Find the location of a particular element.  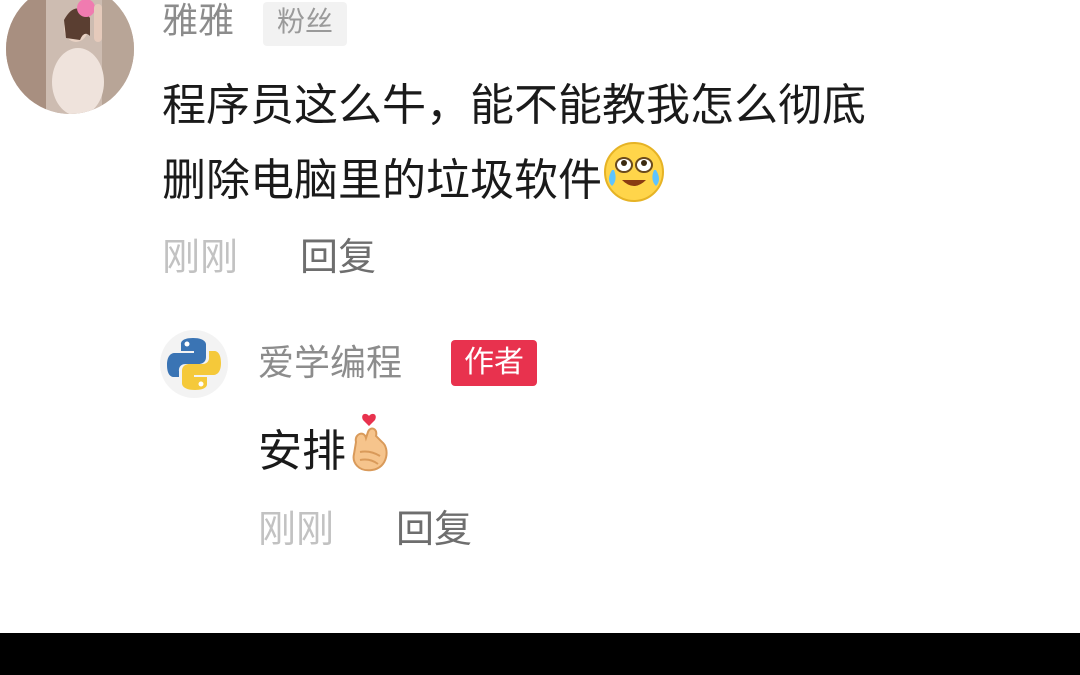

finger-heart-emoji-icon is located at coordinates (369, 454).